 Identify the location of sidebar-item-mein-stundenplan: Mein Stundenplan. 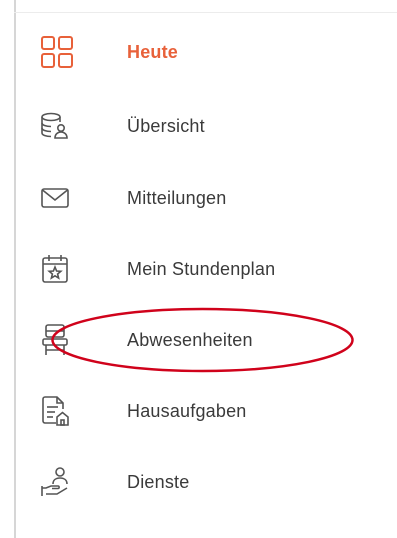
(205, 269).